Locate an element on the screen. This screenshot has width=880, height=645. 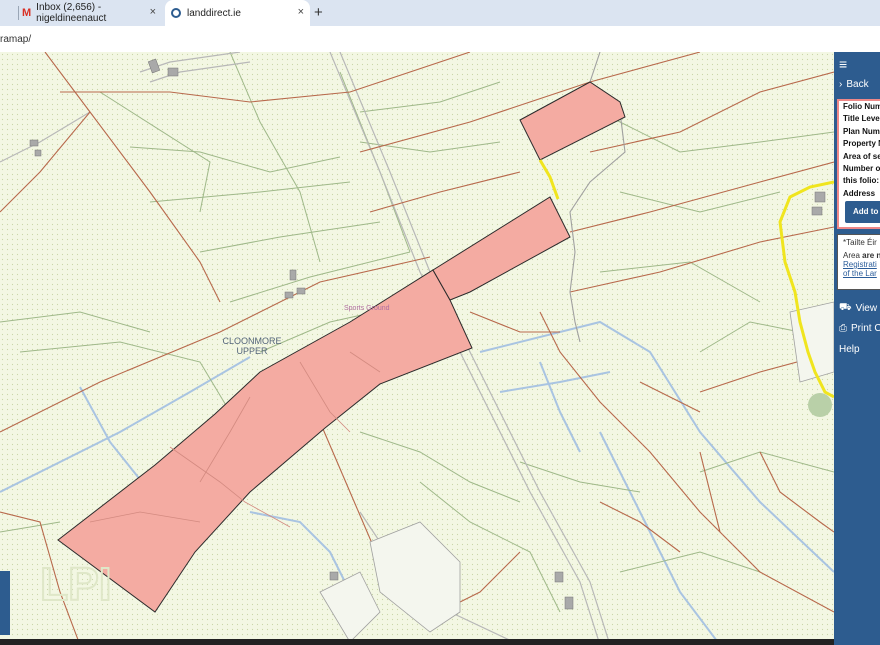
info-row: Address is located at coordinates (859, 193).